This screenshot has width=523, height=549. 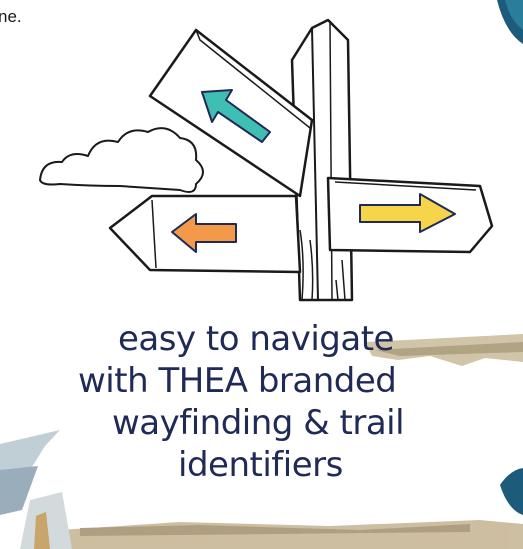 I want to click on cloud-icon, so click(x=121, y=160).